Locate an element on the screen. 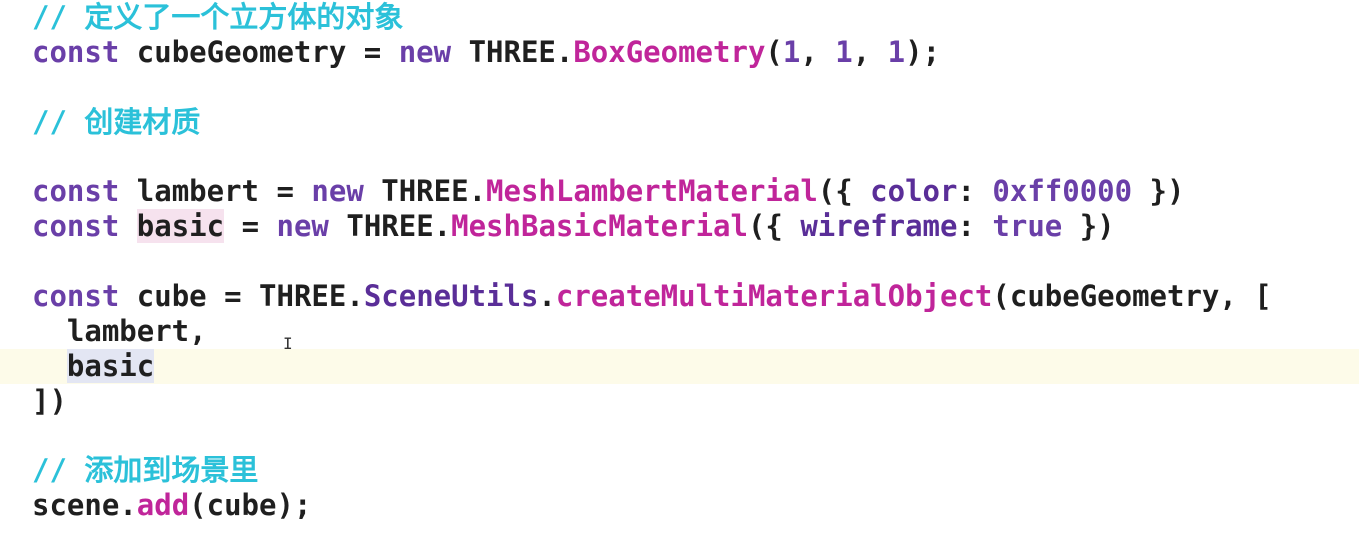  function-MeshBasicMaterial: MeshBasicMaterial is located at coordinates (599, 226).